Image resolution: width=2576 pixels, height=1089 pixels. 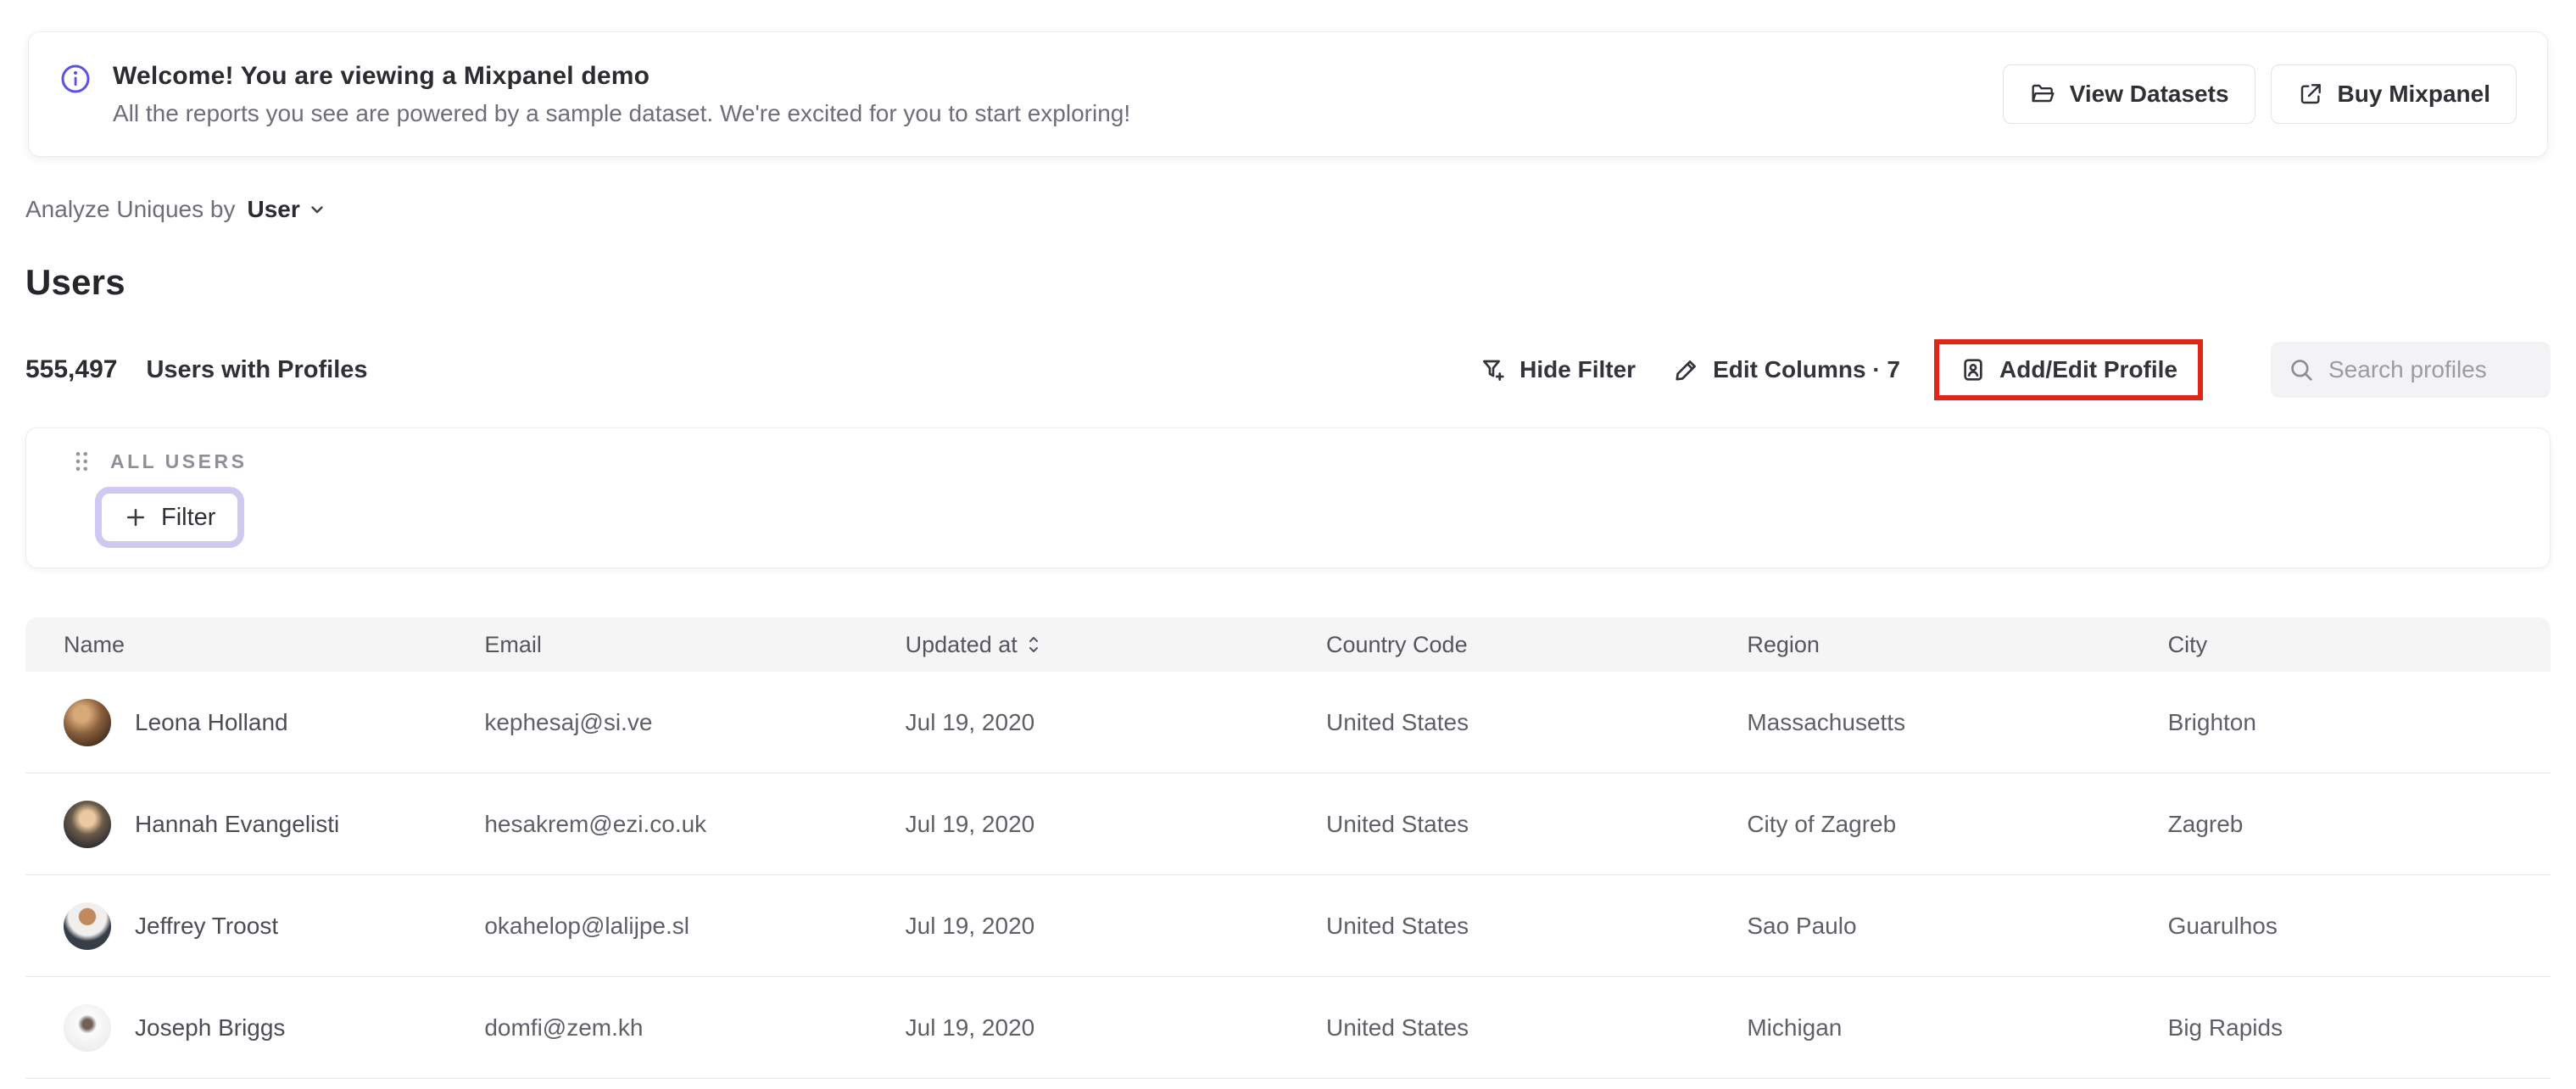 What do you see at coordinates (82, 461) in the screenshot?
I see `drag-handle-icon` at bounding box center [82, 461].